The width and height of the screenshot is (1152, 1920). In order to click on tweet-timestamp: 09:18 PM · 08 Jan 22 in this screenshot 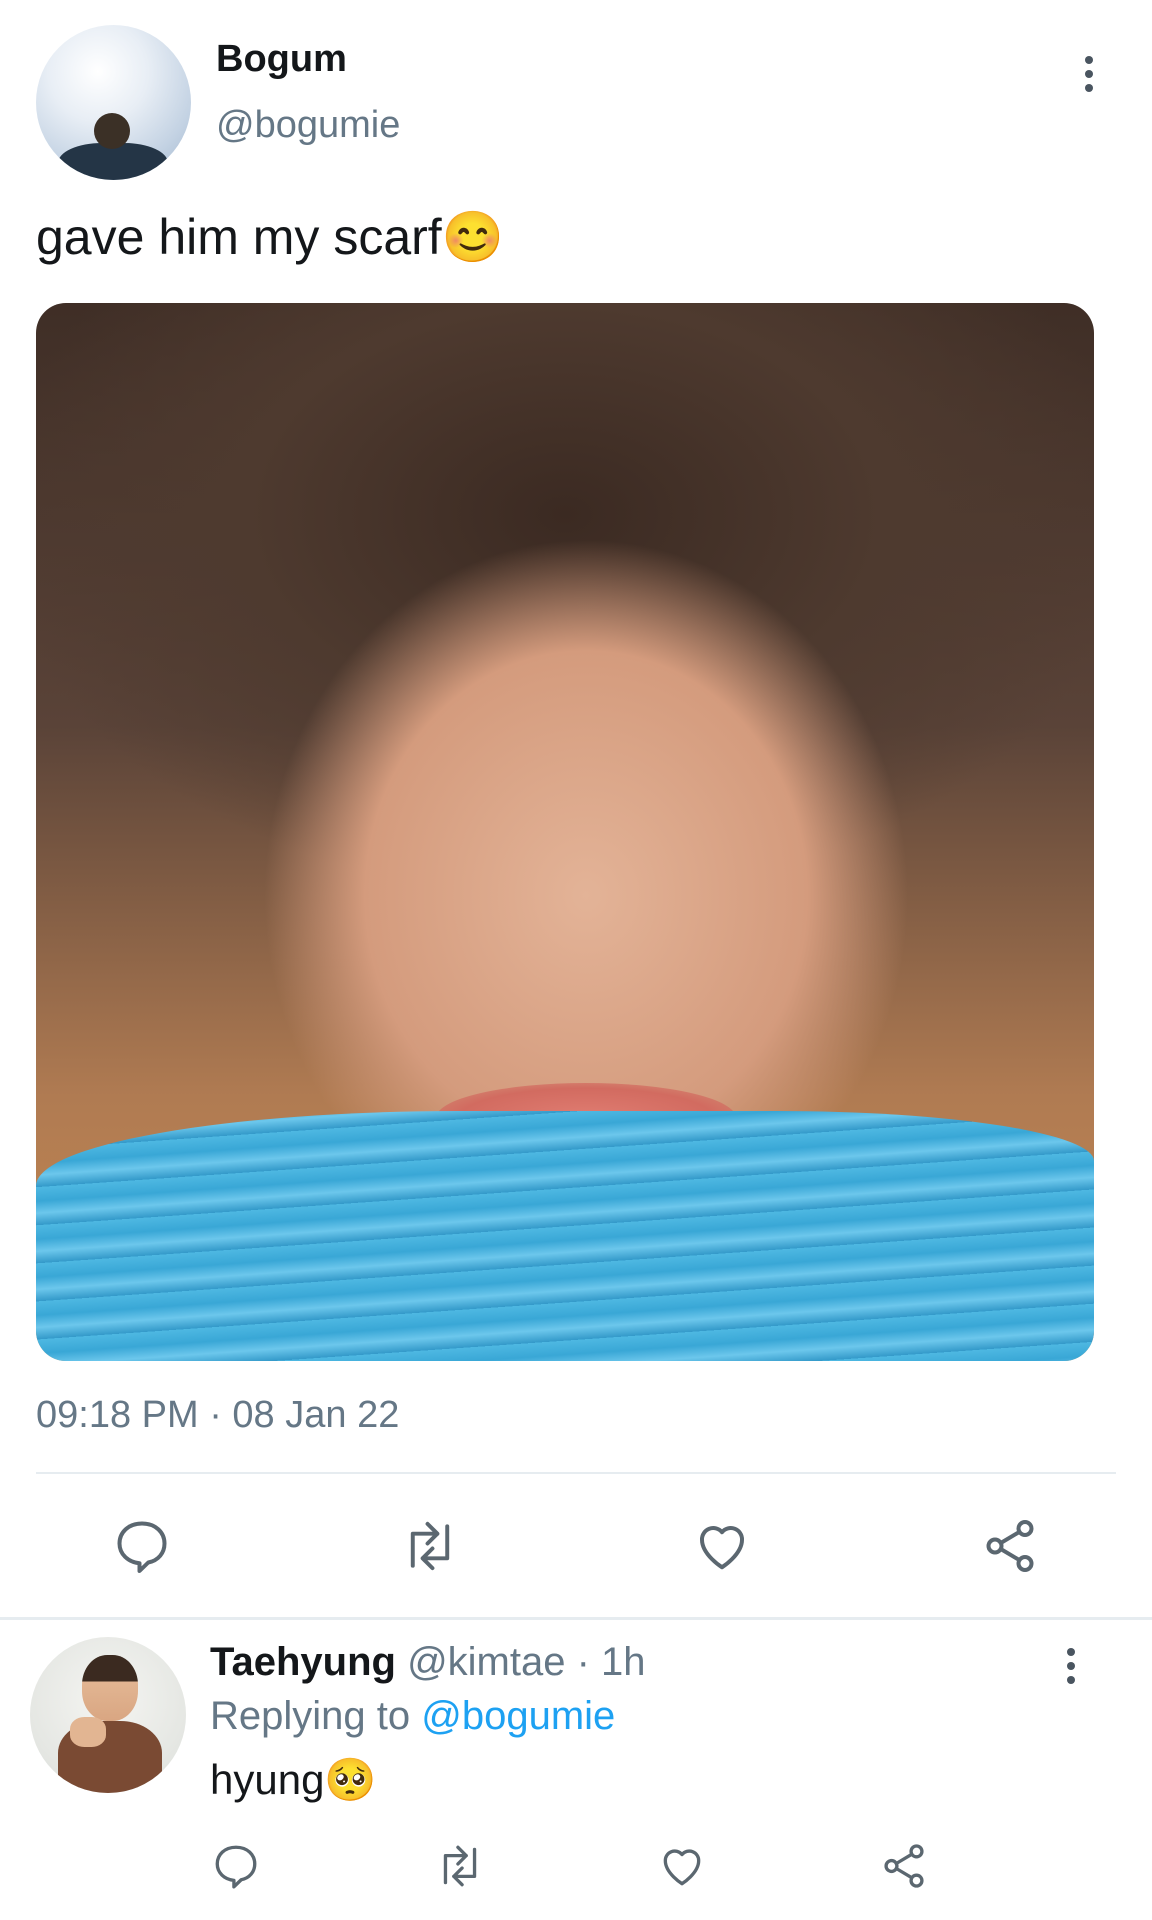, I will do `click(218, 1415)`.